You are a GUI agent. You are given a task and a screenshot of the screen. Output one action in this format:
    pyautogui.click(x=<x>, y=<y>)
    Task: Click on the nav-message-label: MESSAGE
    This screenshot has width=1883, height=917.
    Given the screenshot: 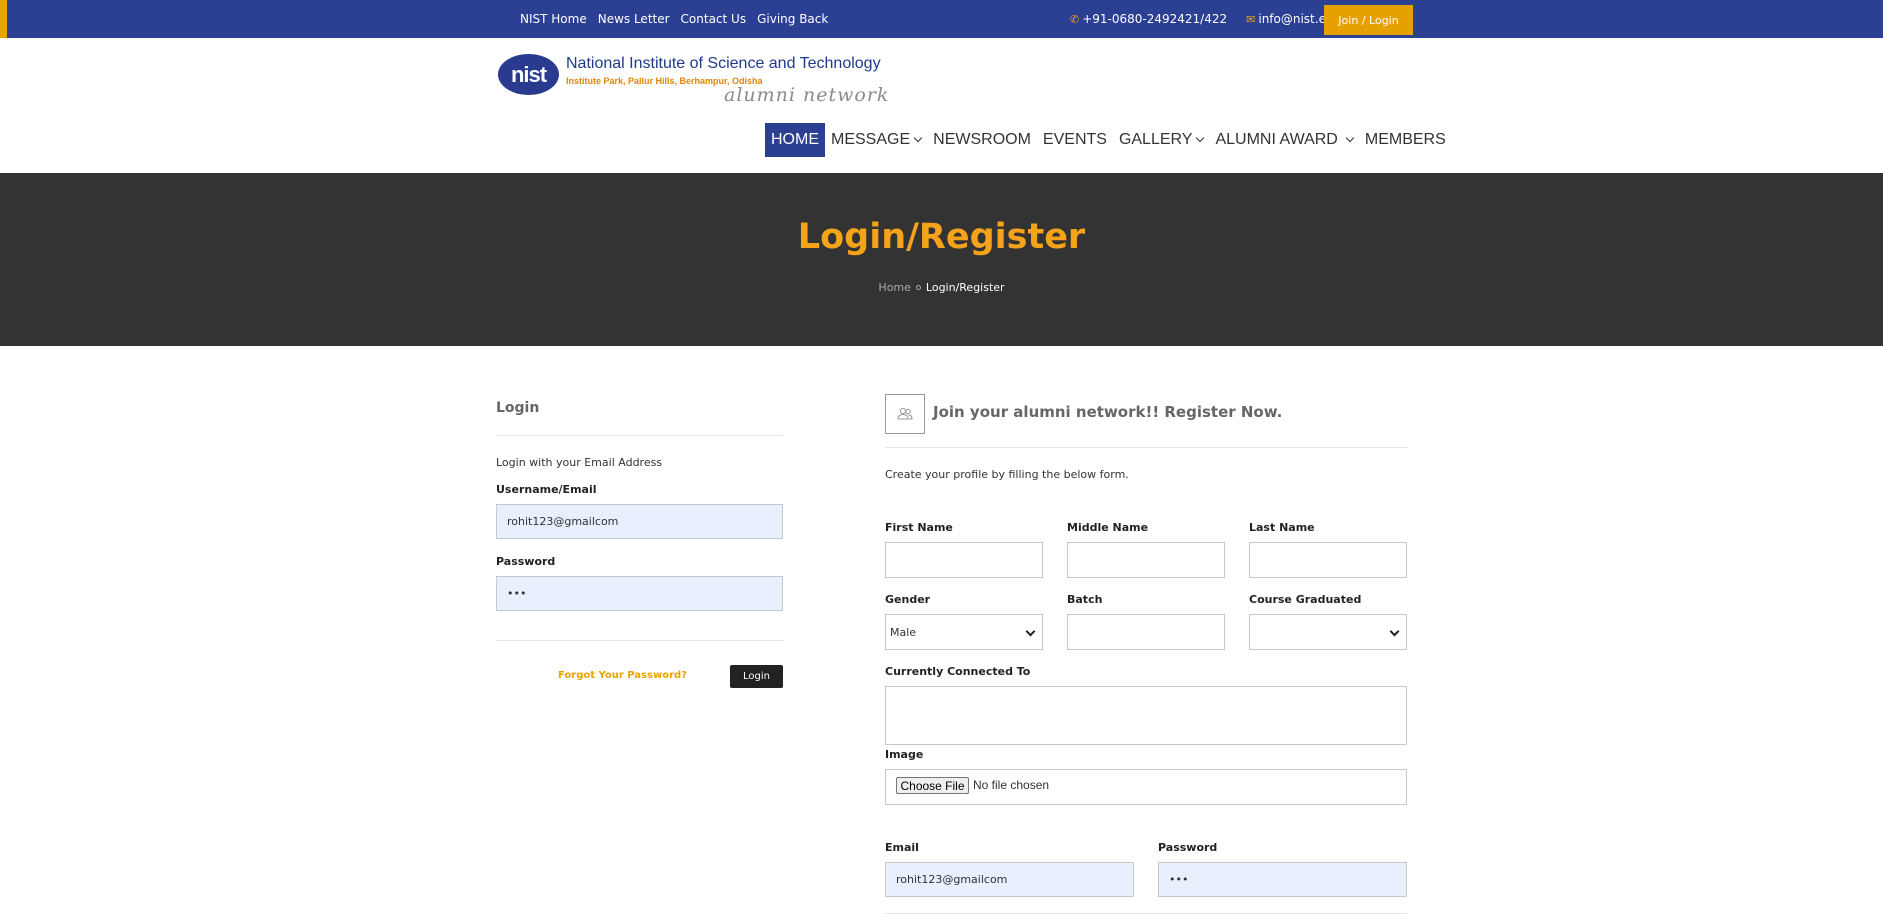 What is the action you would take?
    pyautogui.click(x=871, y=139)
    